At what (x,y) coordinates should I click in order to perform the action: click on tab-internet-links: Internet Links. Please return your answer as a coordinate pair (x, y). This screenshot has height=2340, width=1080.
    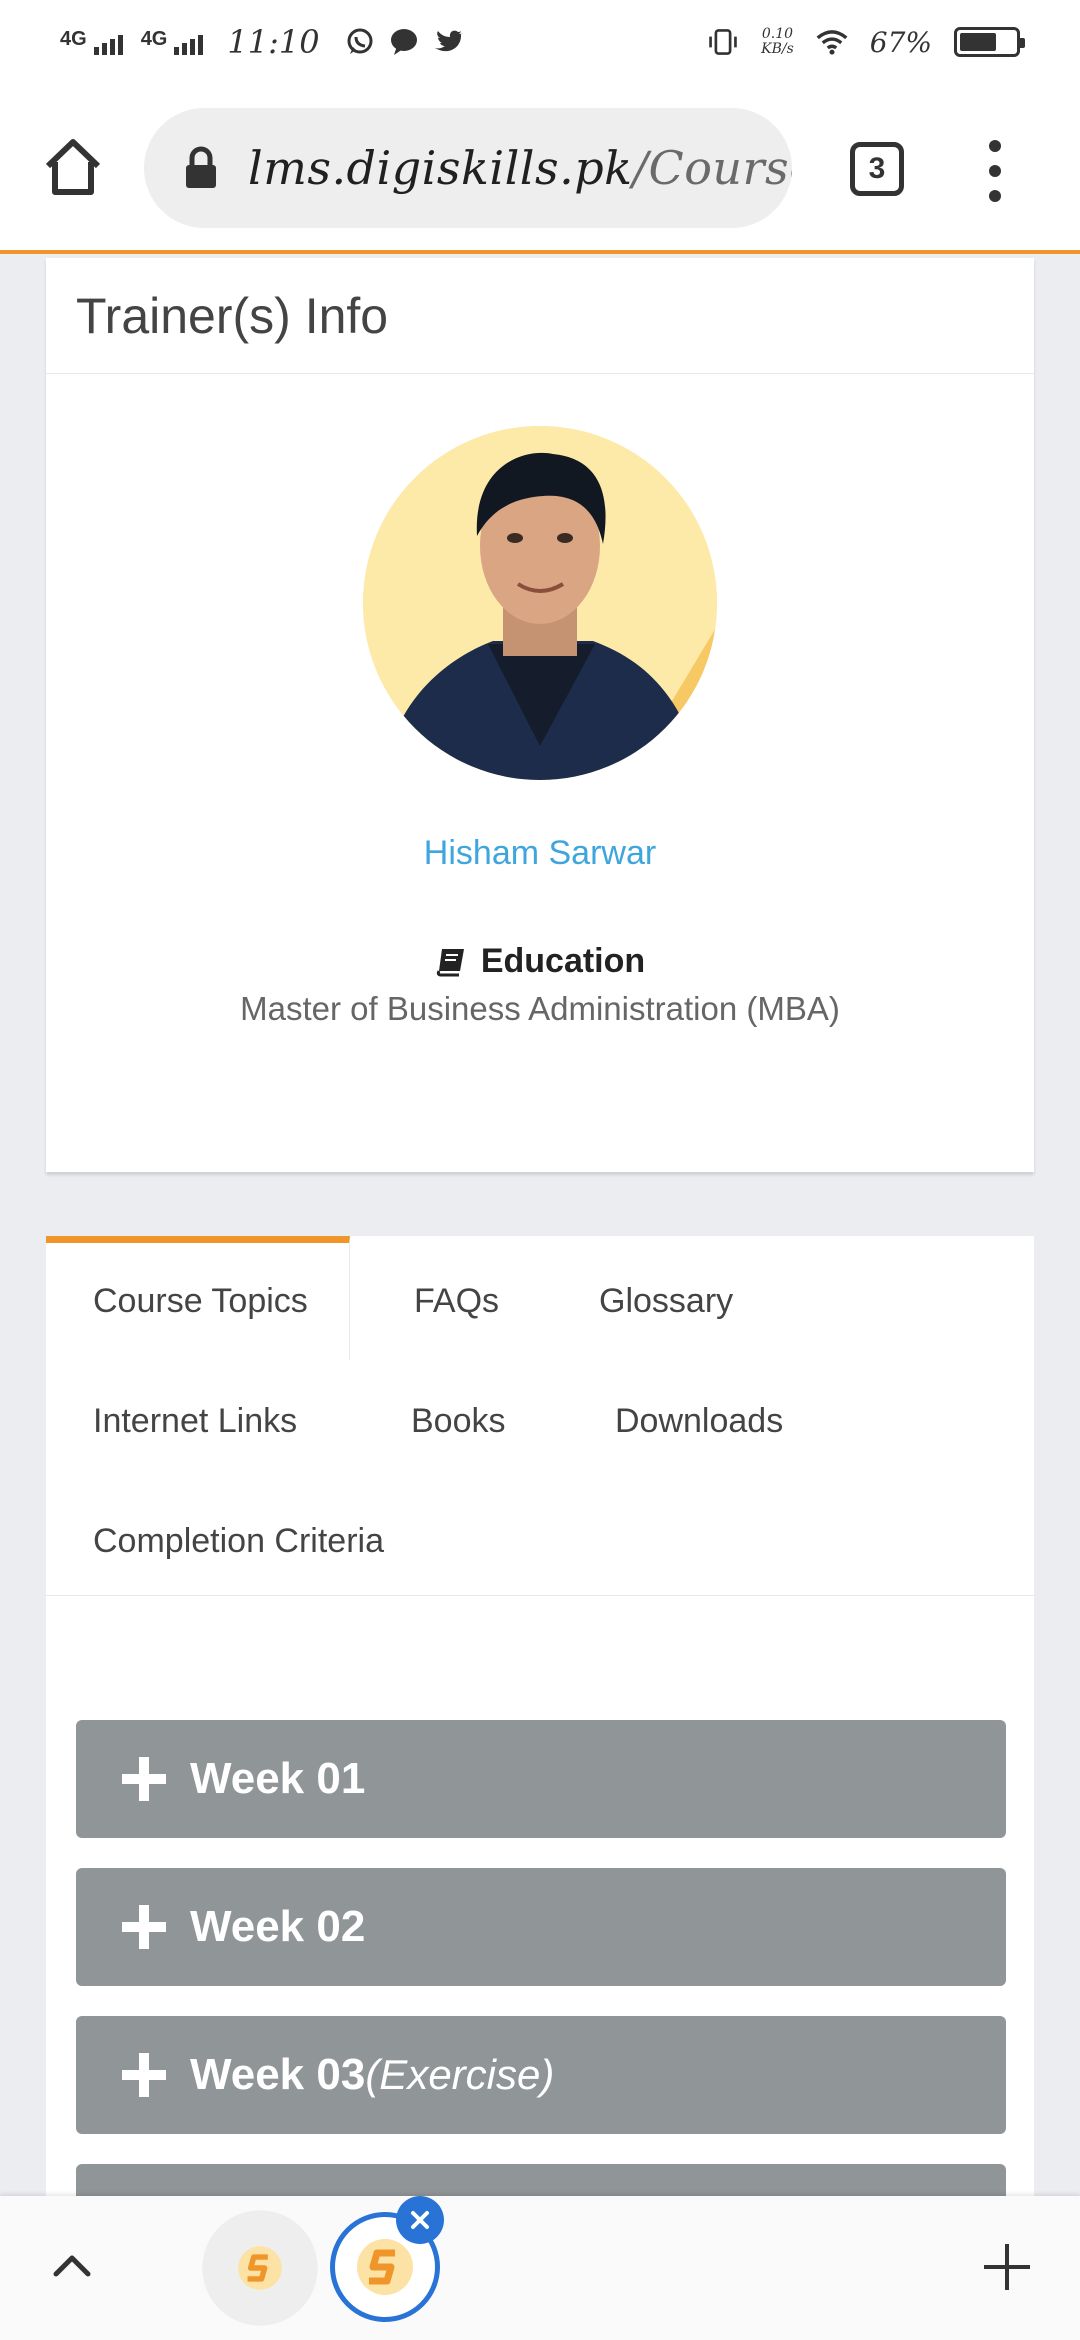
    Looking at the image, I should click on (195, 1421).